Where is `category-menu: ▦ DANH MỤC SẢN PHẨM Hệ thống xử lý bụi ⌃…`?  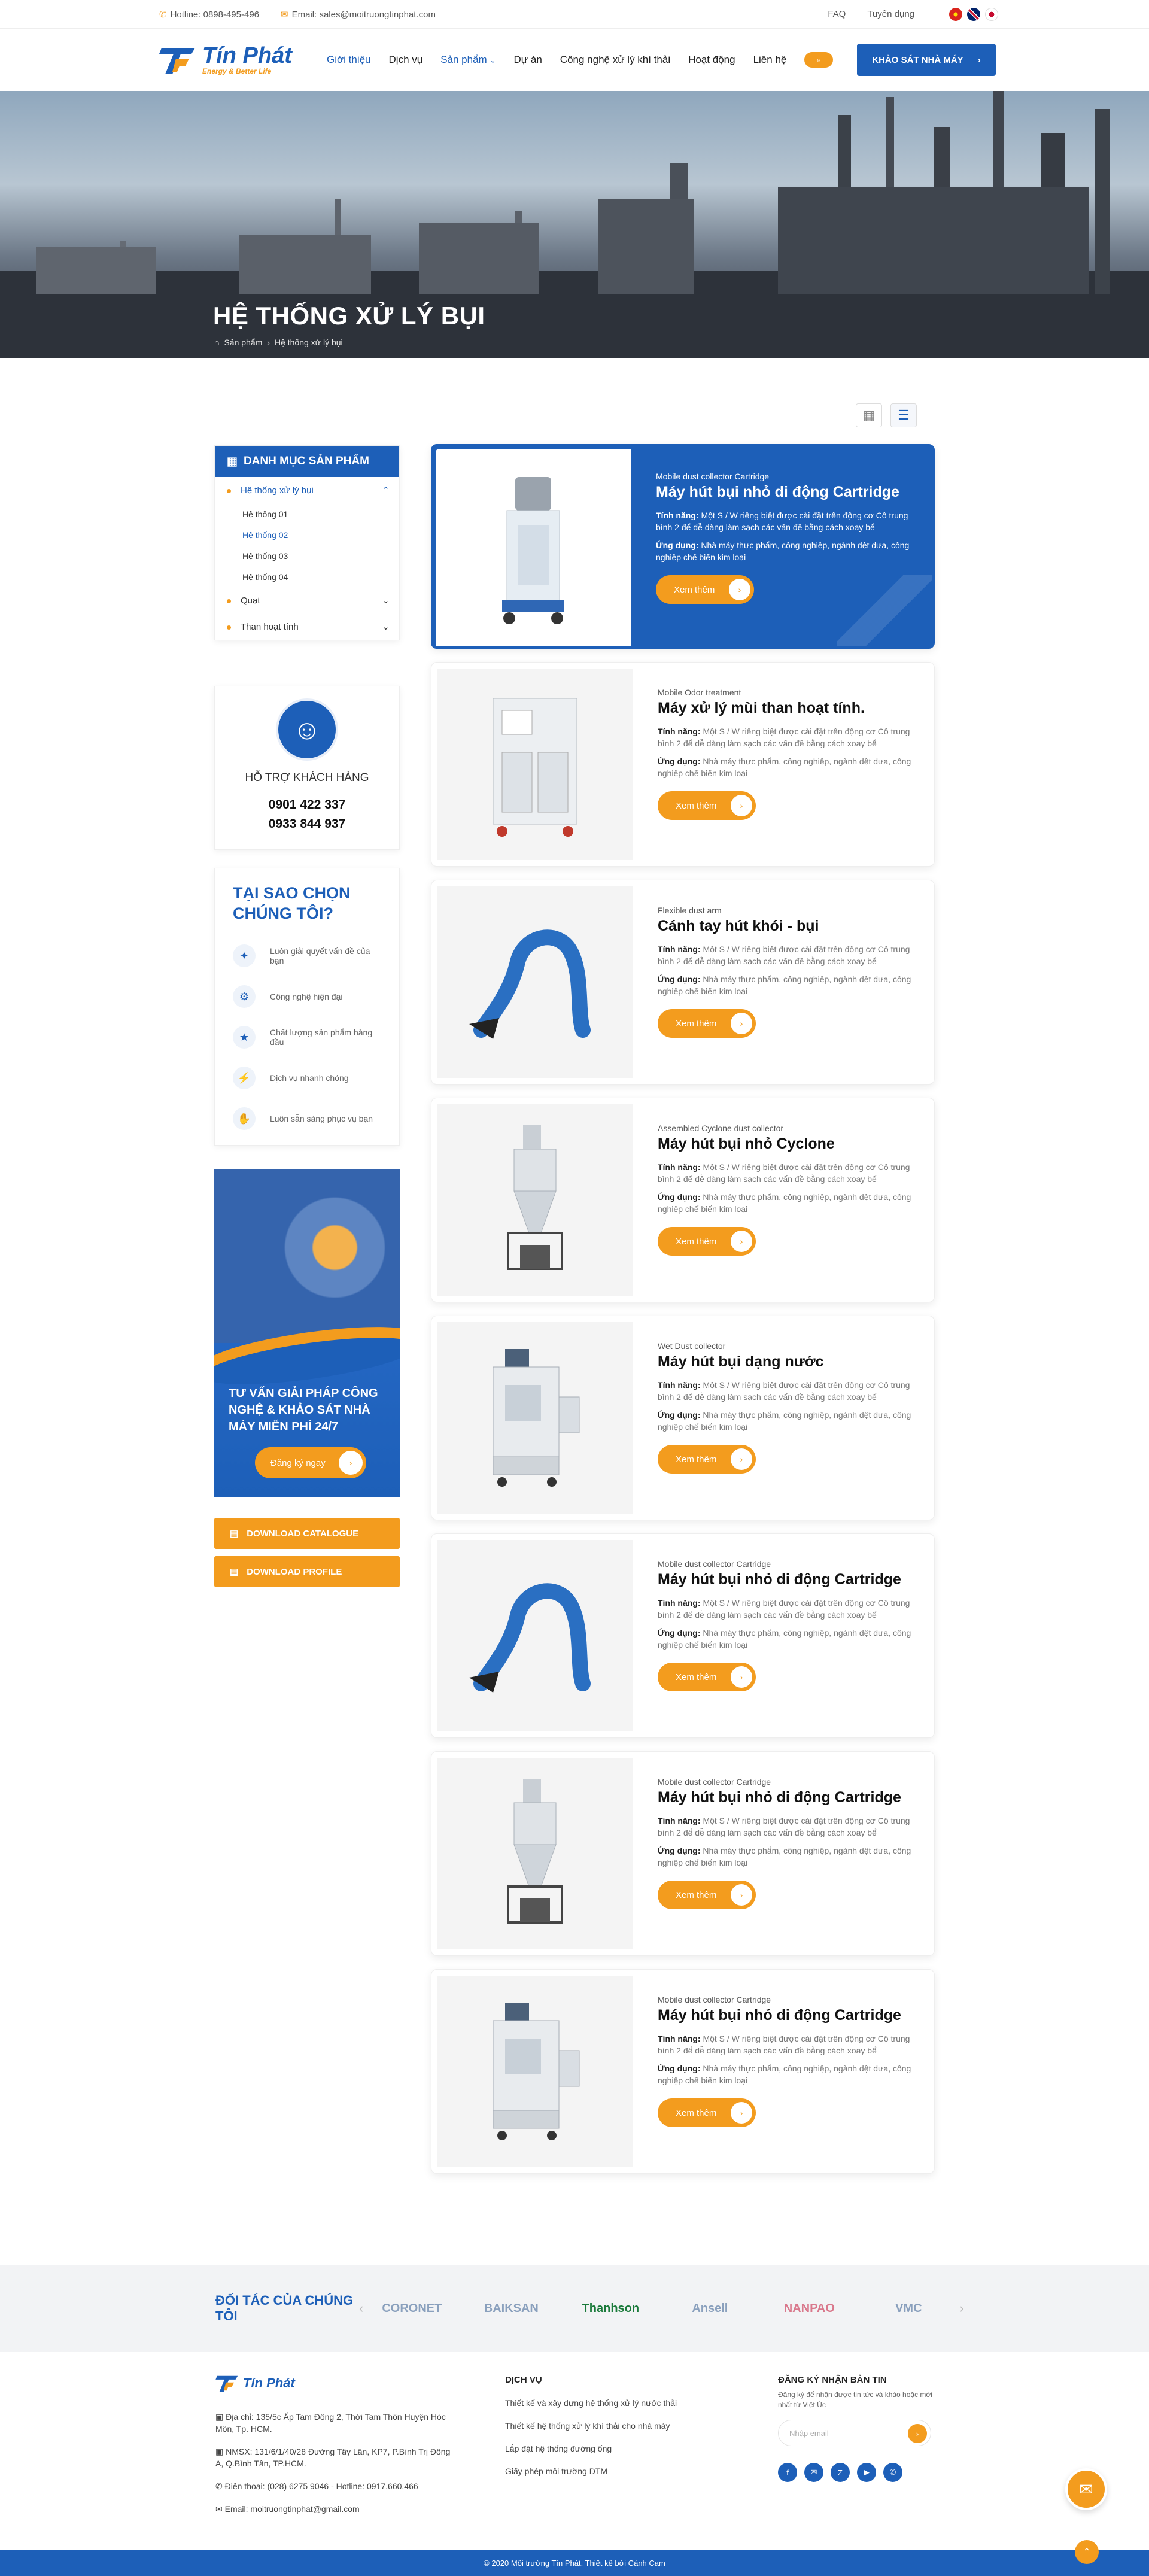
category-menu: ▦ DANH MỤC SẢN PHẨM Hệ thống xử lý bụi ⌃… is located at coordinates (307, 542).